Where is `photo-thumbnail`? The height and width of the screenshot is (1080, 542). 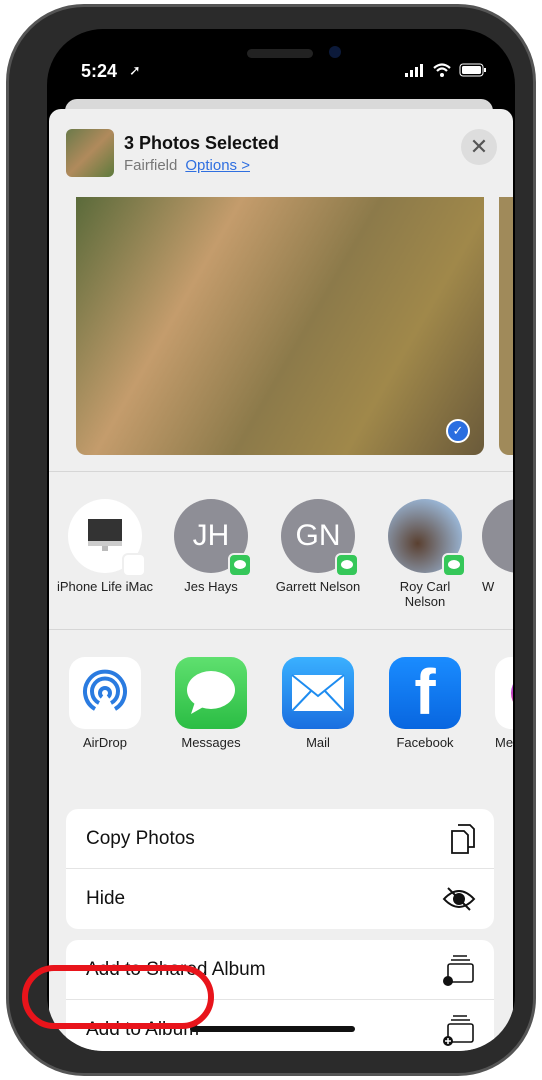
photo-thumbnail is located at coordinates (90, 153).